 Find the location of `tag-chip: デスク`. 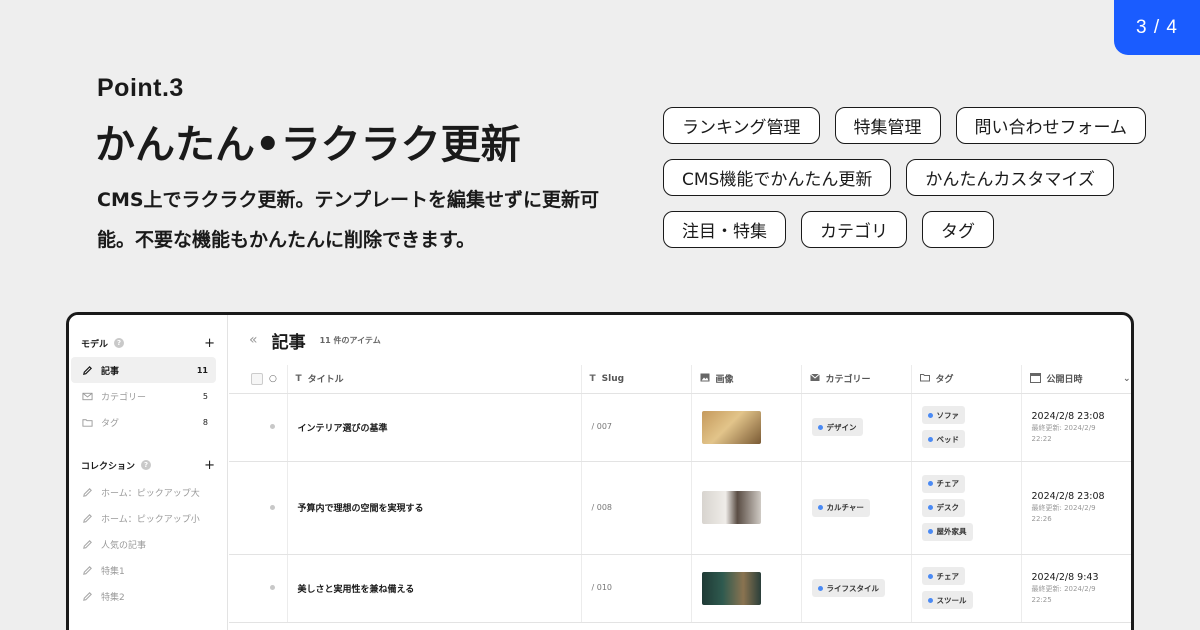

tag-chip: デスク is located at coordinates (943, 507).